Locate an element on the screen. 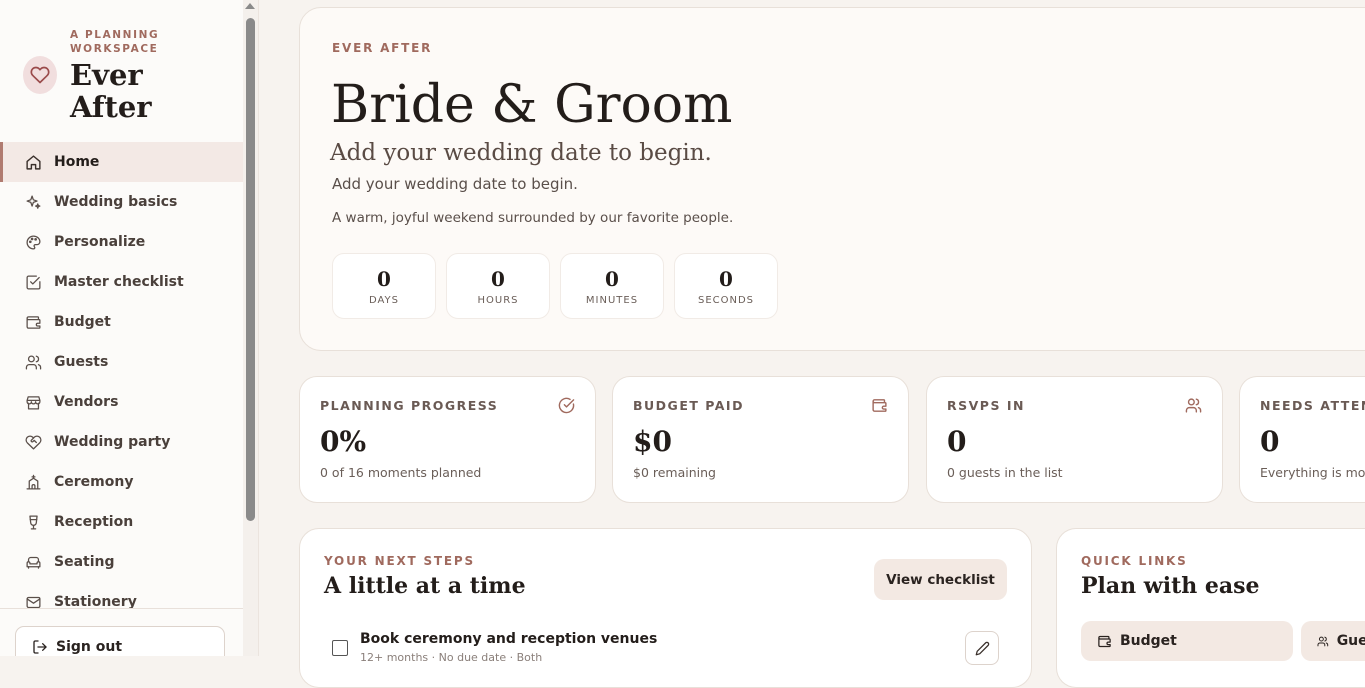 The width and height of the screenshot is (1365, 688). stat-budget-paid: BUDGET PAID $0 $0 remaining is located at coordinates (760, 439).